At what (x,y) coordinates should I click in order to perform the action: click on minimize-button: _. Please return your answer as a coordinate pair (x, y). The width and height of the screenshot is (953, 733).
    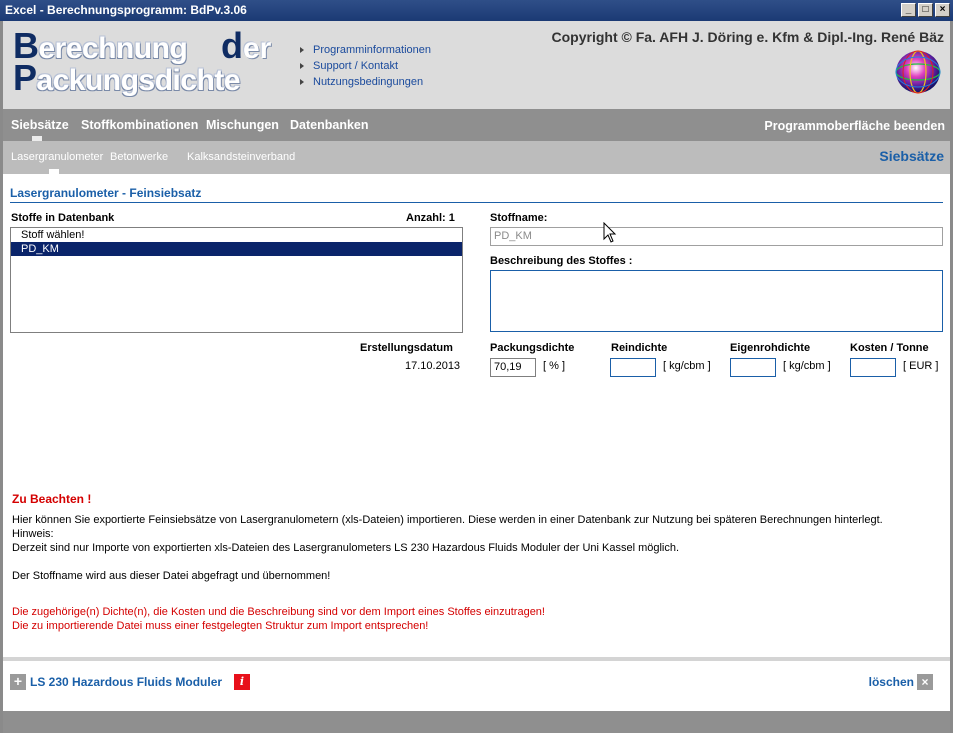
    Looking at the image, I should click on (908, 10).